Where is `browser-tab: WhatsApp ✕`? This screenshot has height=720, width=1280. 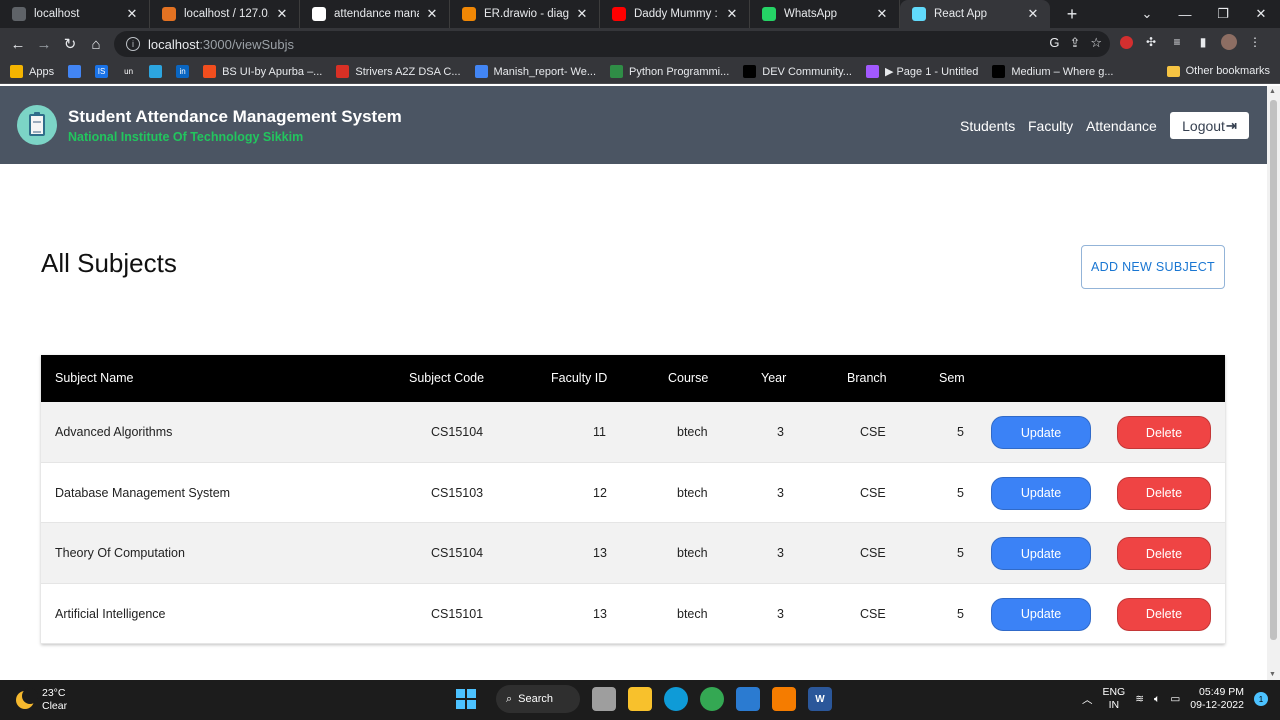
browser-tab: WhatsApp ✕ is located at coordinates (825, 14).